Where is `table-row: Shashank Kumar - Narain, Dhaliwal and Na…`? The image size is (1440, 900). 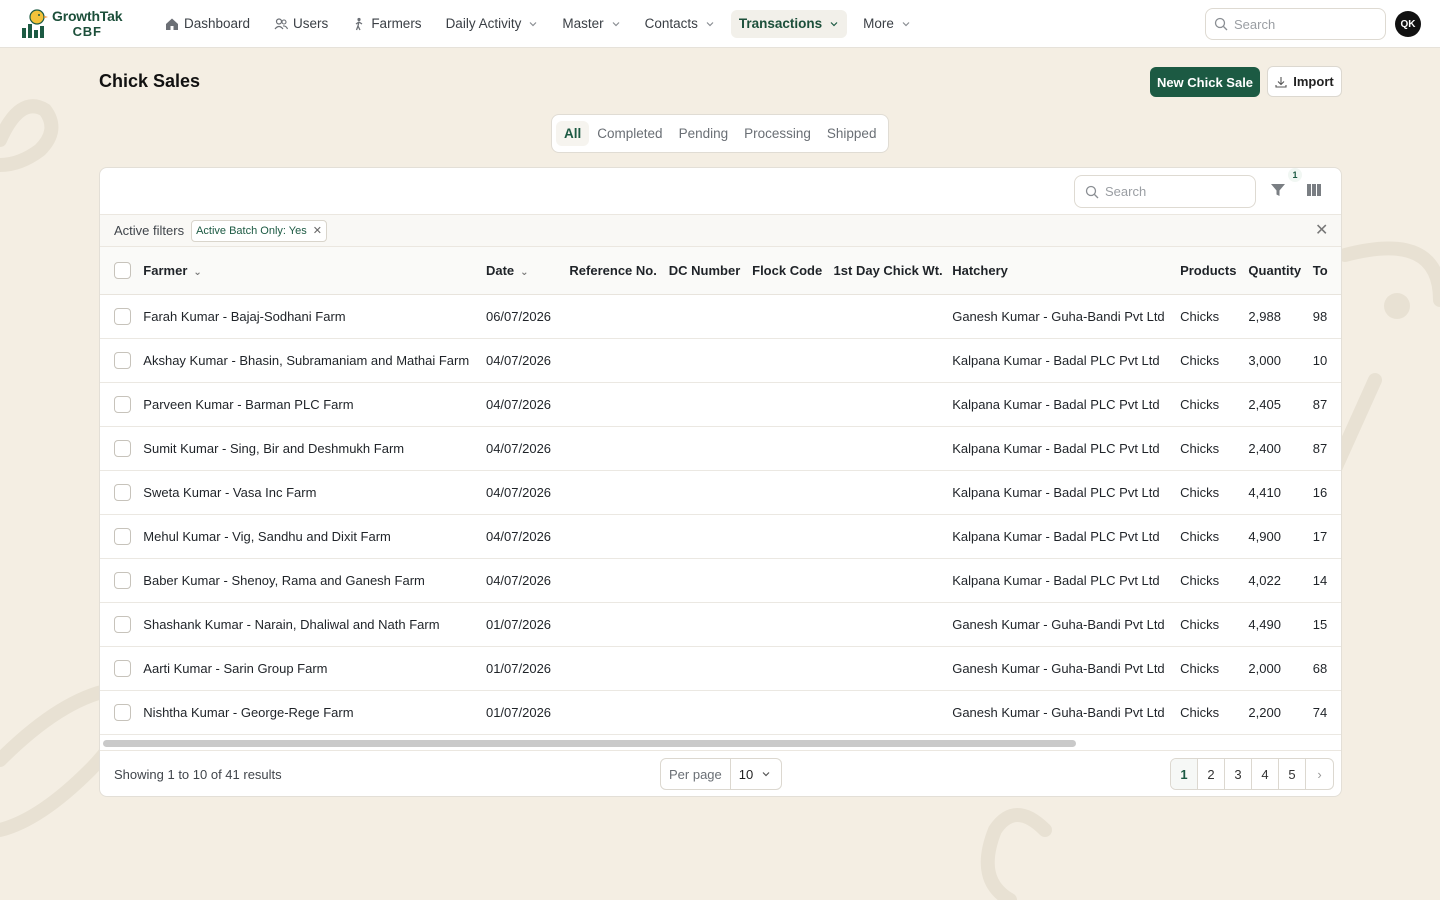
table-row: Shashank Kumar - Narain, Dhaliwal and Na… is located at coordinates (720, 624).